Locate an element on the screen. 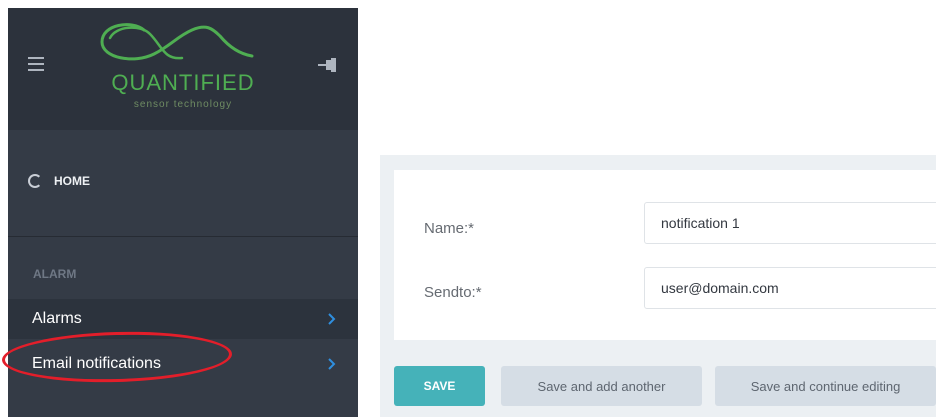 The height and width of the screenshot is (417, 936). circle-spinner-icon is located at coordinates (35, 181).